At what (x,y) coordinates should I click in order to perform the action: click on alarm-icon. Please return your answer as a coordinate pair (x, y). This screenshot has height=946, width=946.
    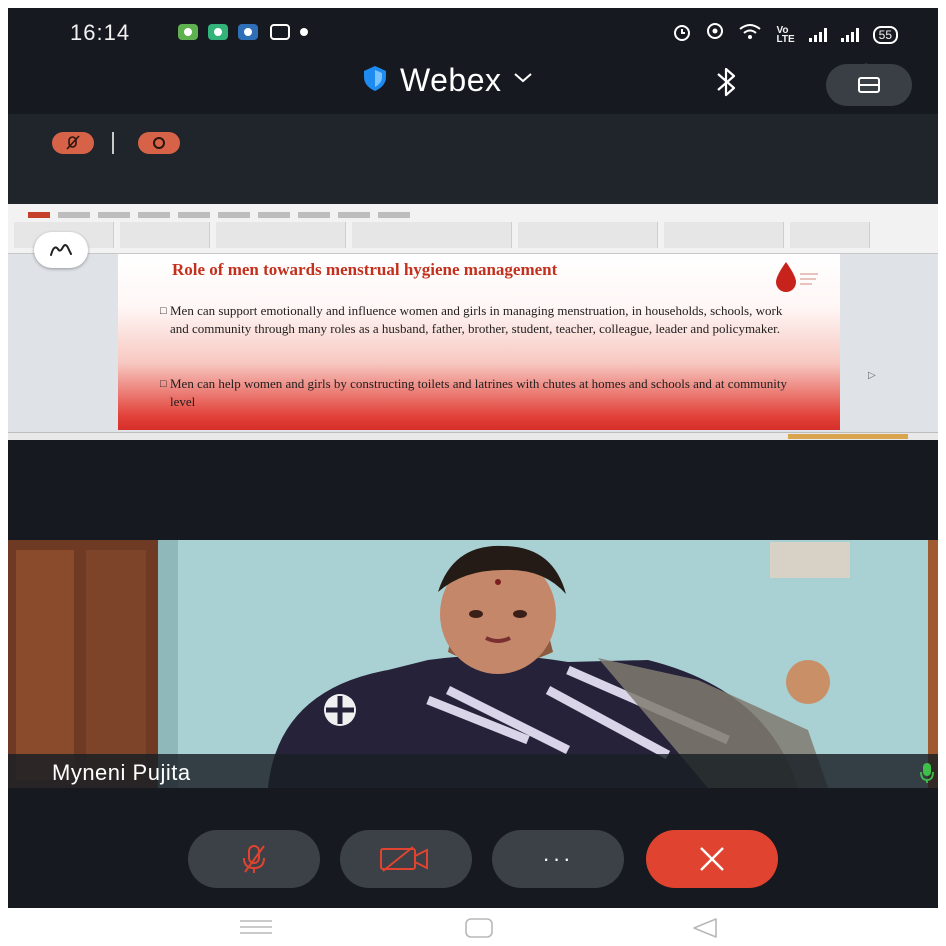
    Looking at the image, I should click on (682, 34).